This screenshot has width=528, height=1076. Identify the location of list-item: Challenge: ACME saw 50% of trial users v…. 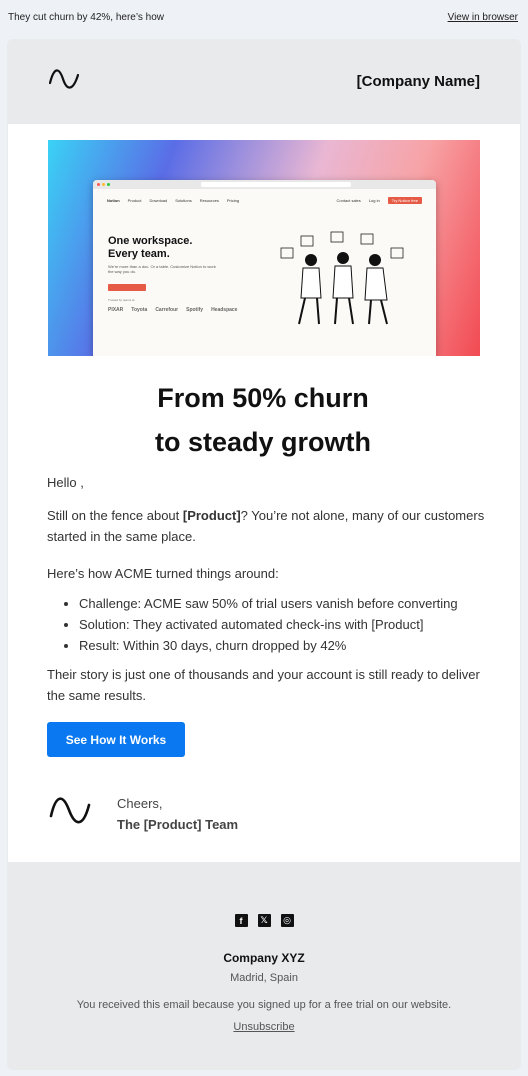
(289, 603).